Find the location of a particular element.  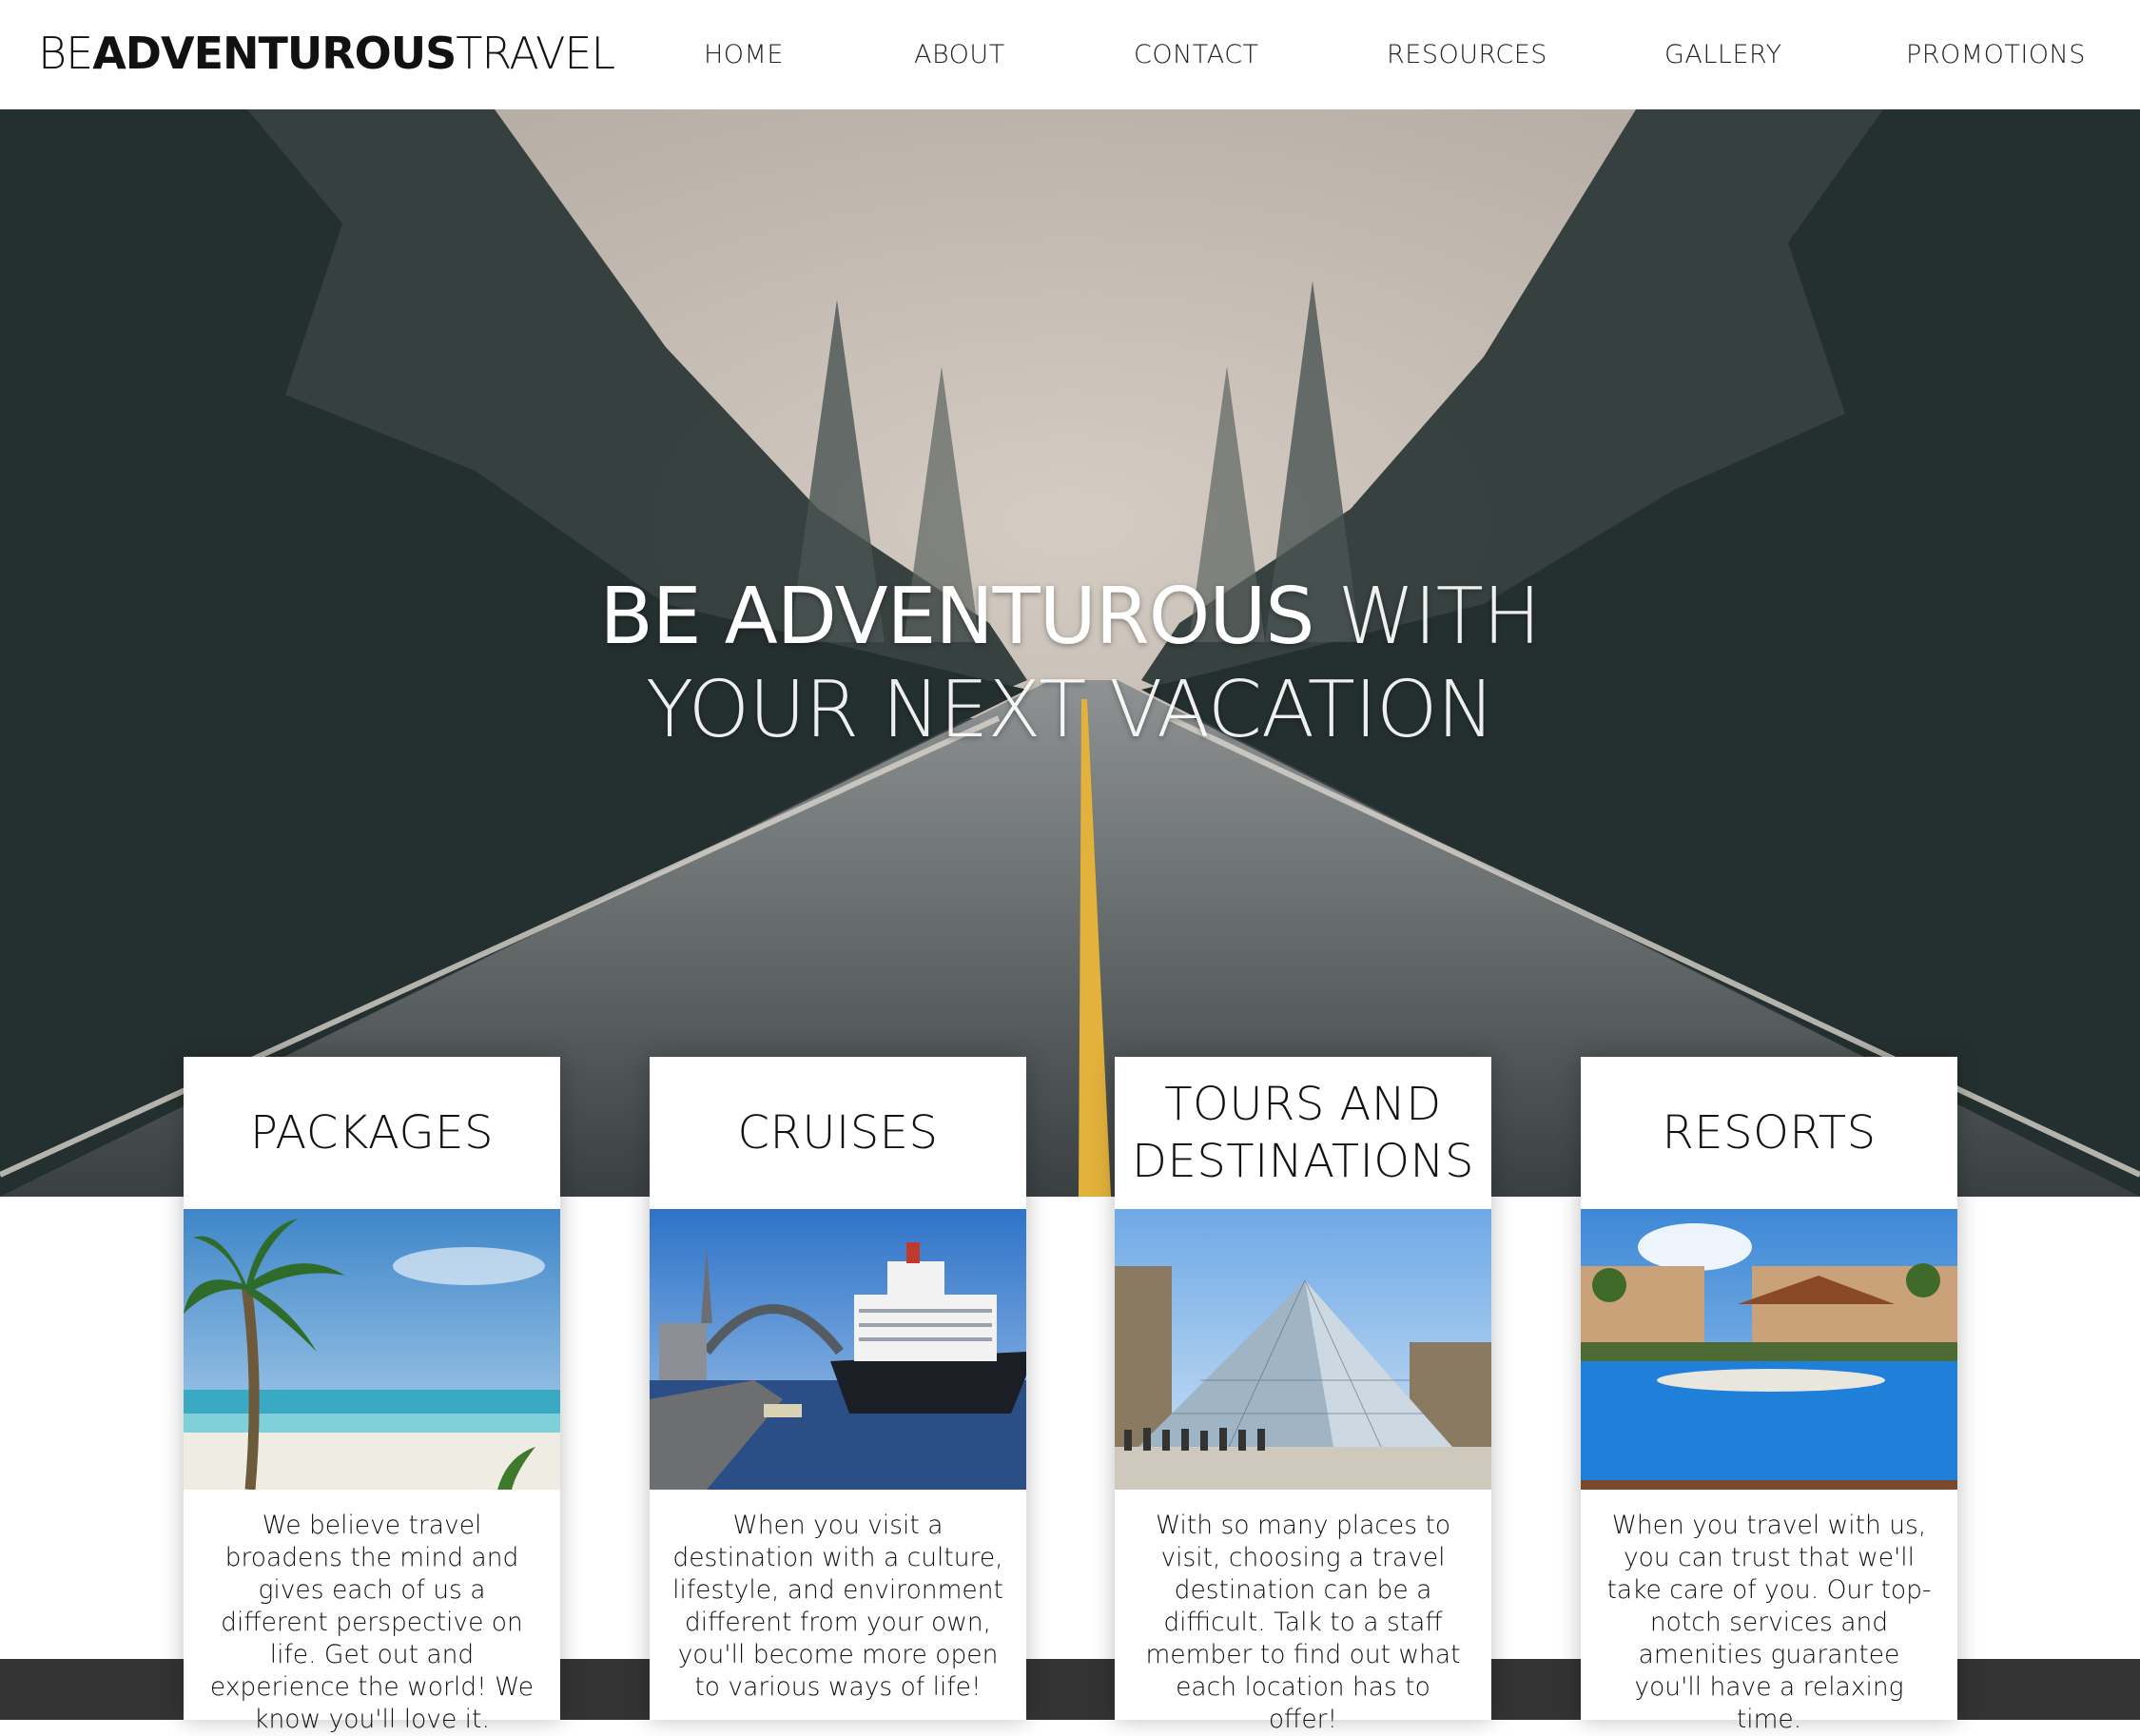

card-title: CRUISES is located at coordinates (838, 1133).